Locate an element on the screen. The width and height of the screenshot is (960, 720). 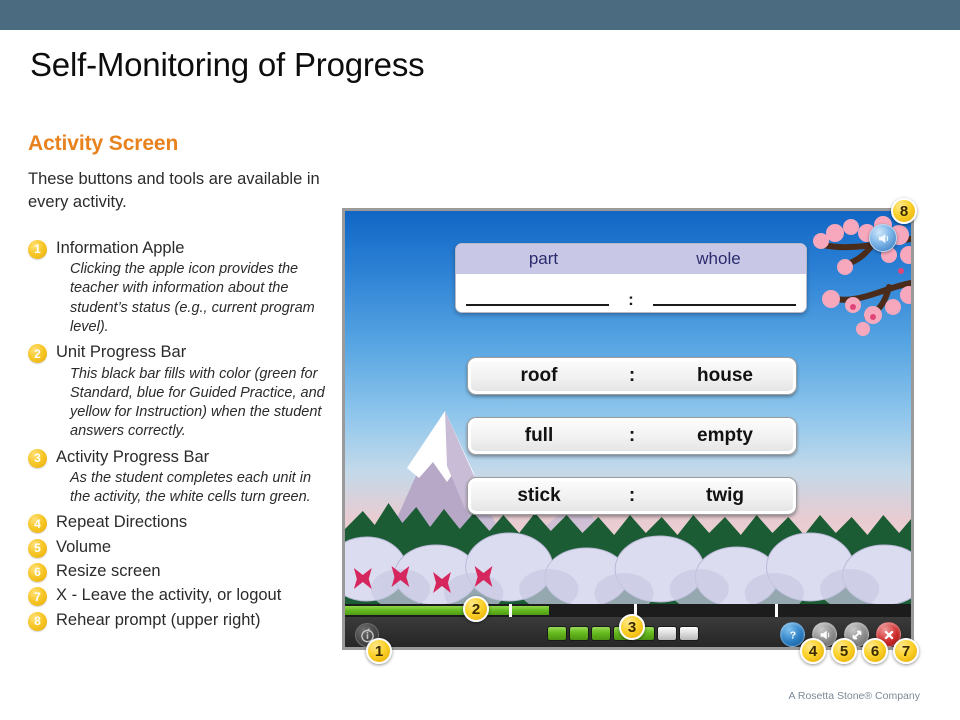
answer-blank-right is located at coordinates (724, 305).